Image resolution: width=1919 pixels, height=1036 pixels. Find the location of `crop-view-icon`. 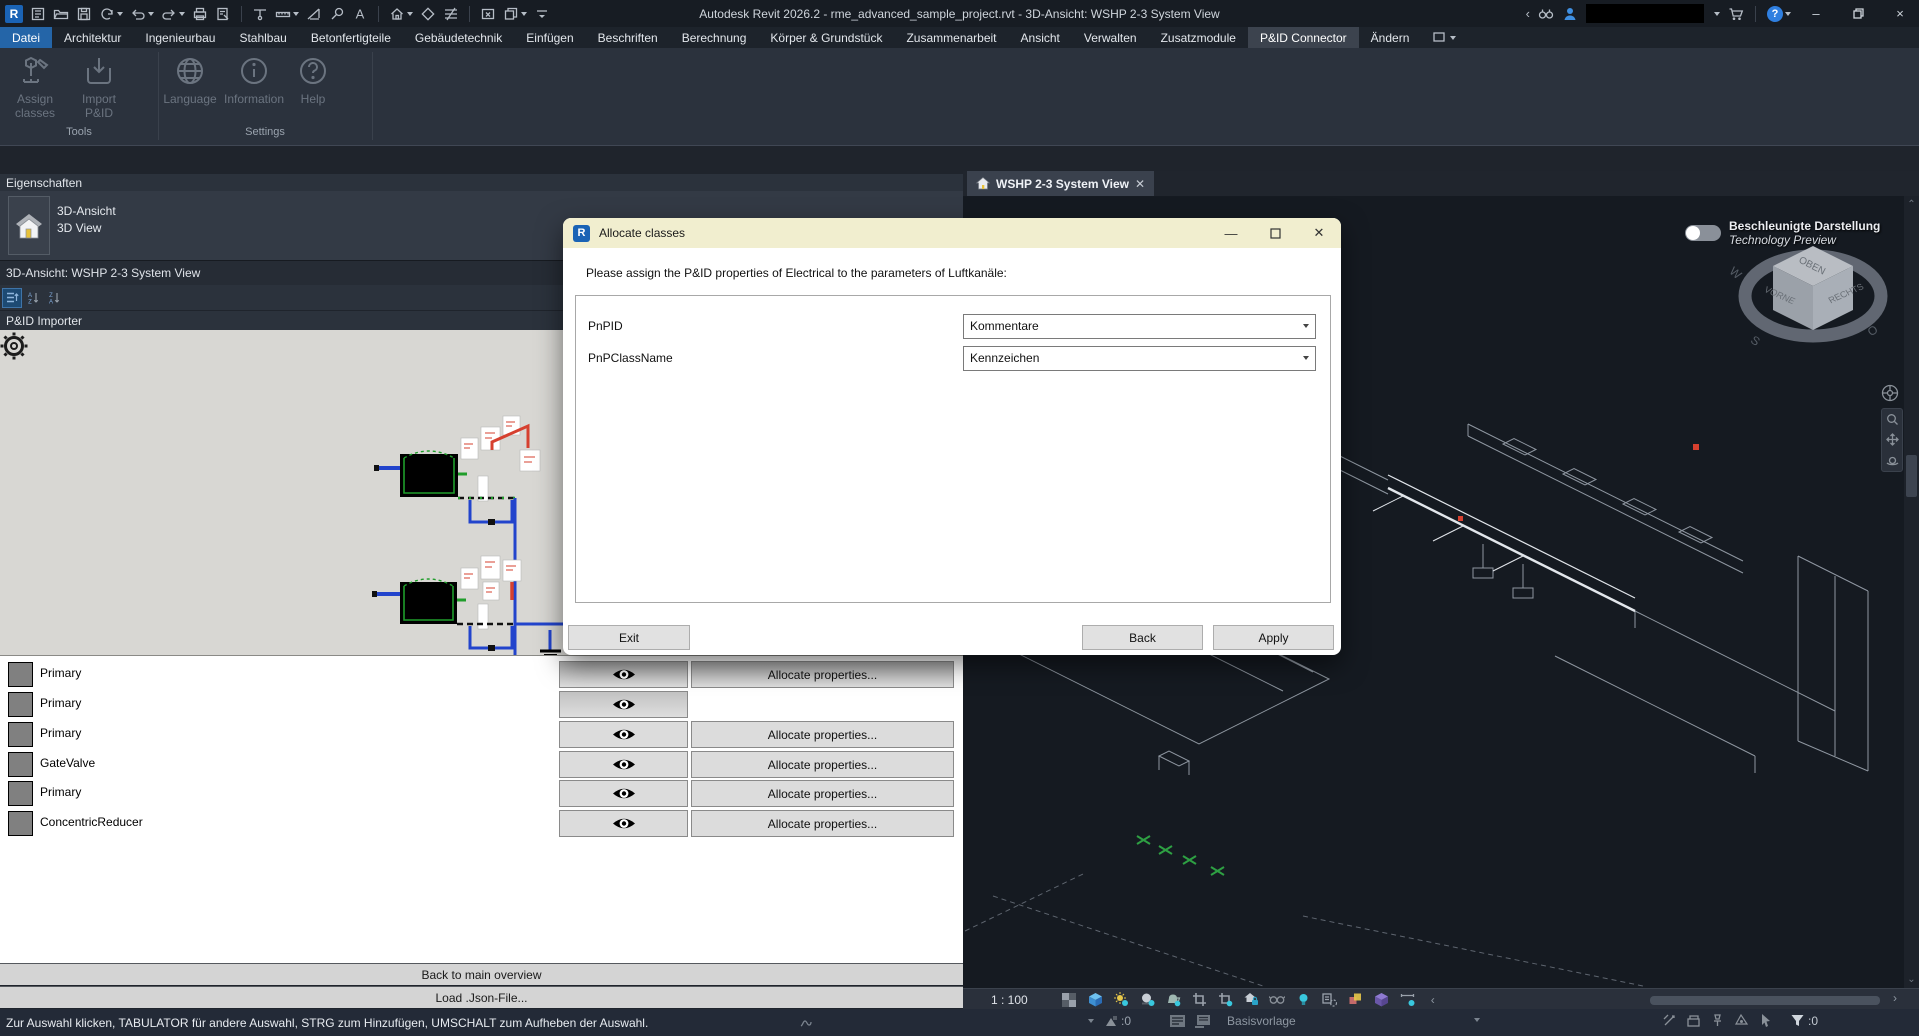

crop-view-icon is located at coordinates (1199, 999).